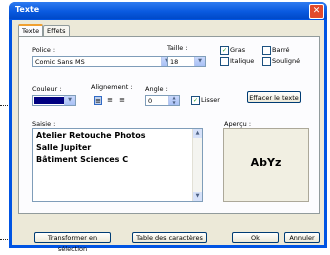 The width and height of the screenshot is (330, 255). What do you see at coordinates (224, 50) in the screenshot?
I see `gras-checkbox: ✓` at bounding box center [224, 50].